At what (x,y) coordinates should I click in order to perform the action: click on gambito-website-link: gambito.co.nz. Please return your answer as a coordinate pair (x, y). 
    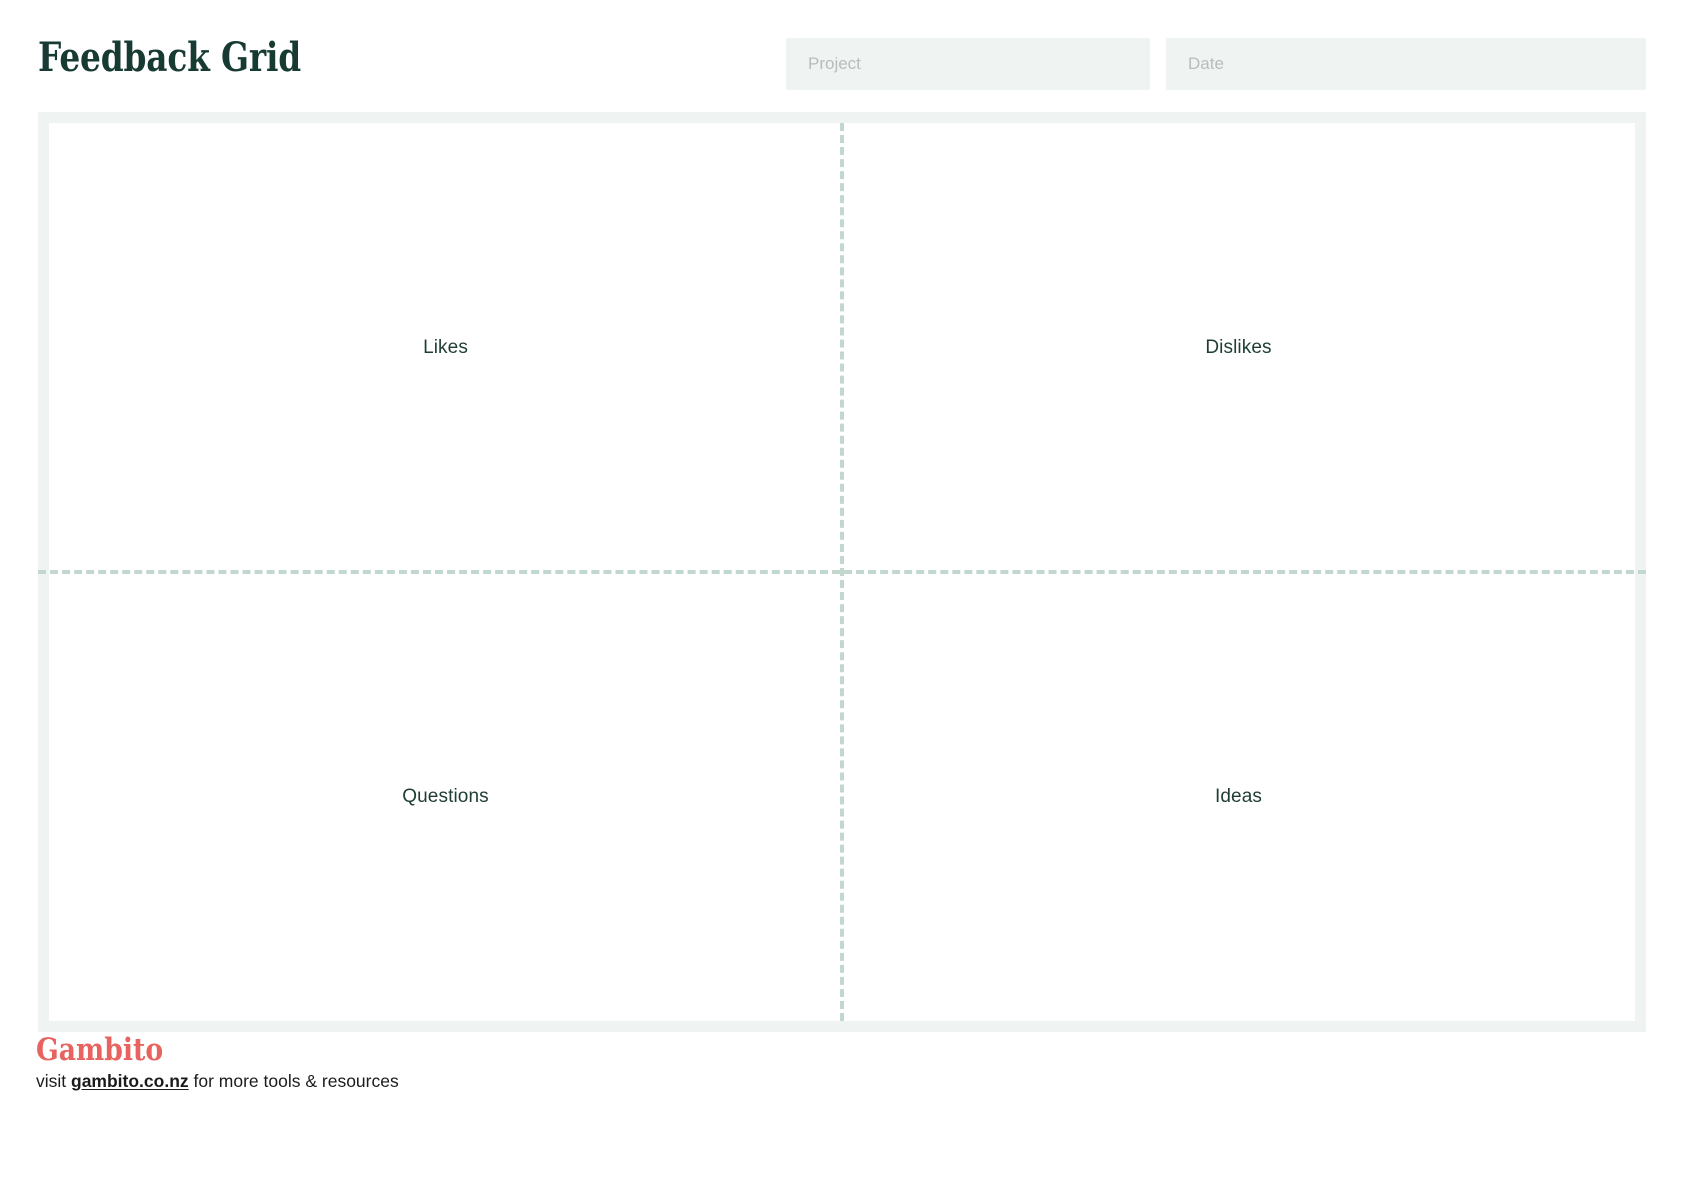
    Looking at the image, I should click on (130, 1081).